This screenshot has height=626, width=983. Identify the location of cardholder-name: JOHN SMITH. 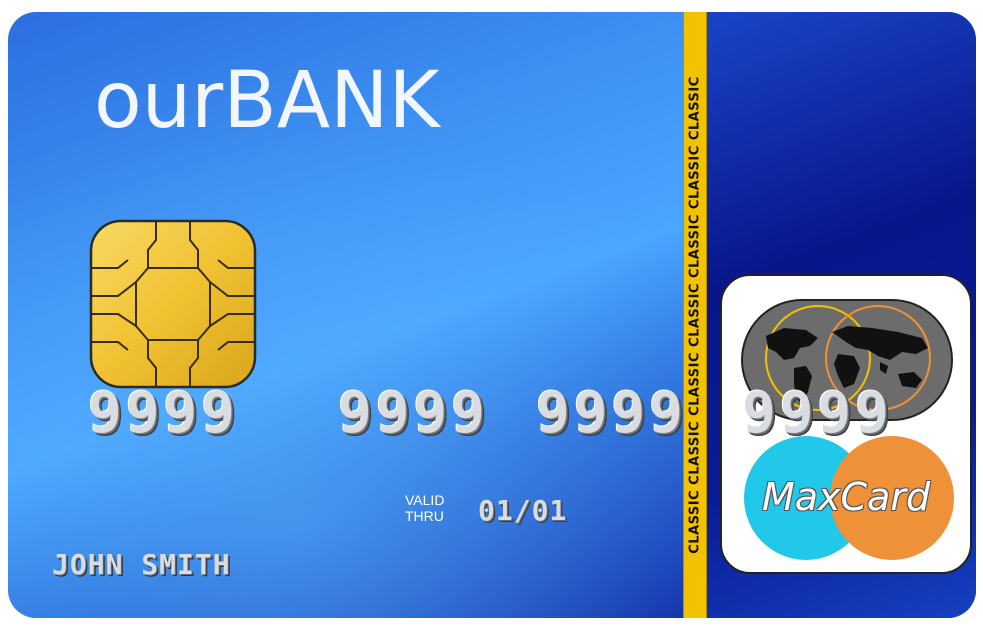
(141, 564).